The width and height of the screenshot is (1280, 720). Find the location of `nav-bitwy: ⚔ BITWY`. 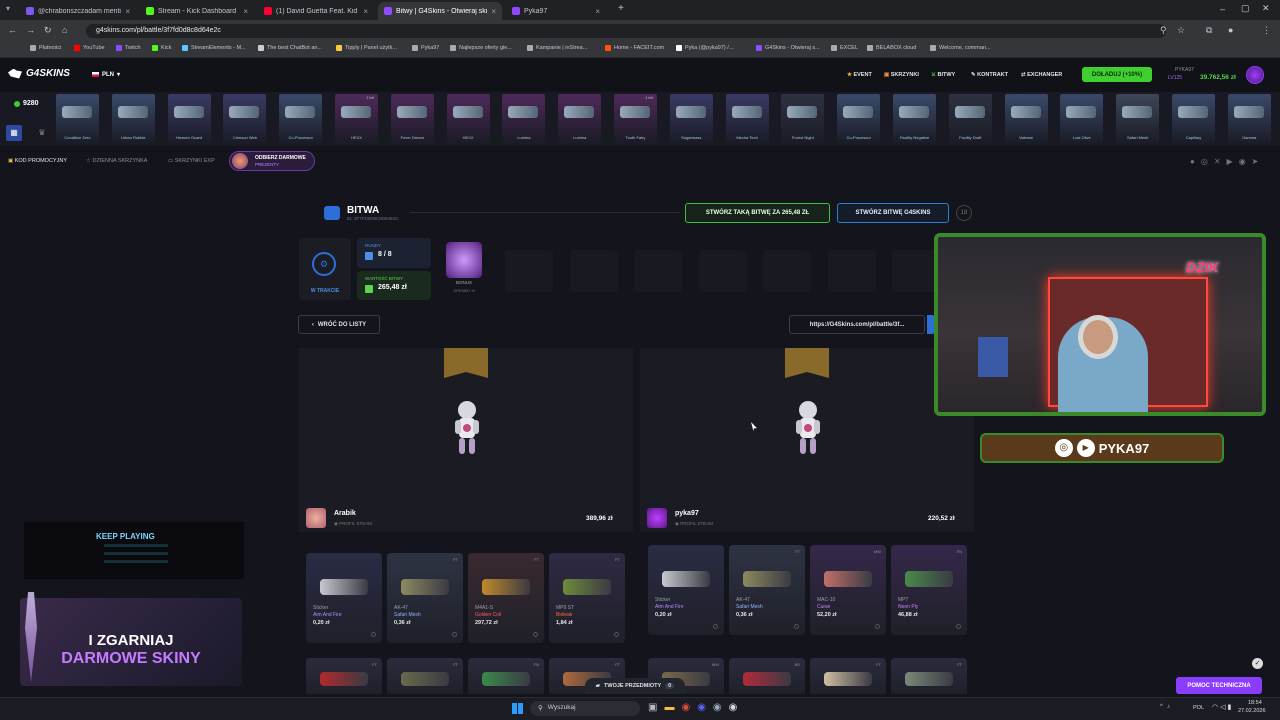

nav-bitwy: ⚔ BITWY is located at coordinates (943, 75).